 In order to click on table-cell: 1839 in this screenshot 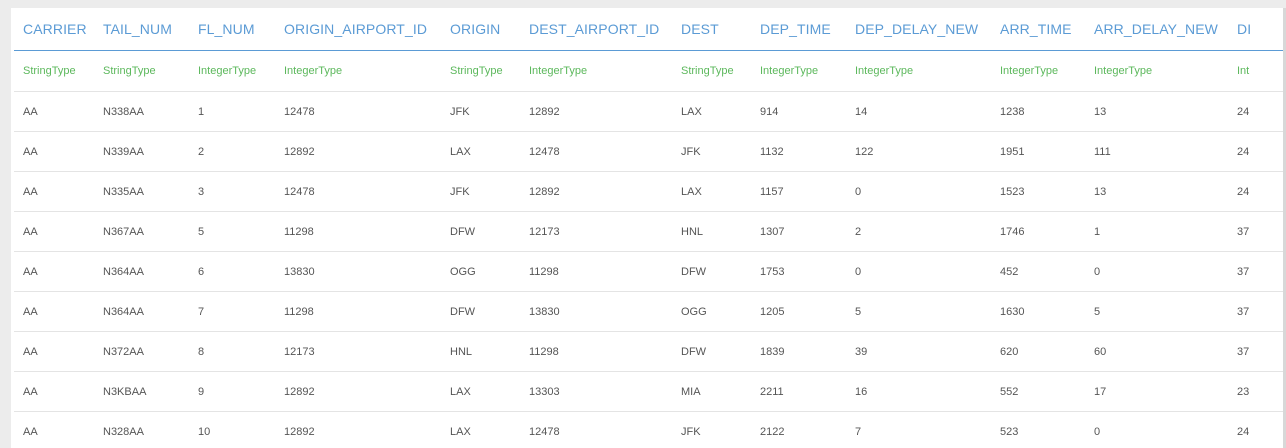, I will do `click(798, 351)`.